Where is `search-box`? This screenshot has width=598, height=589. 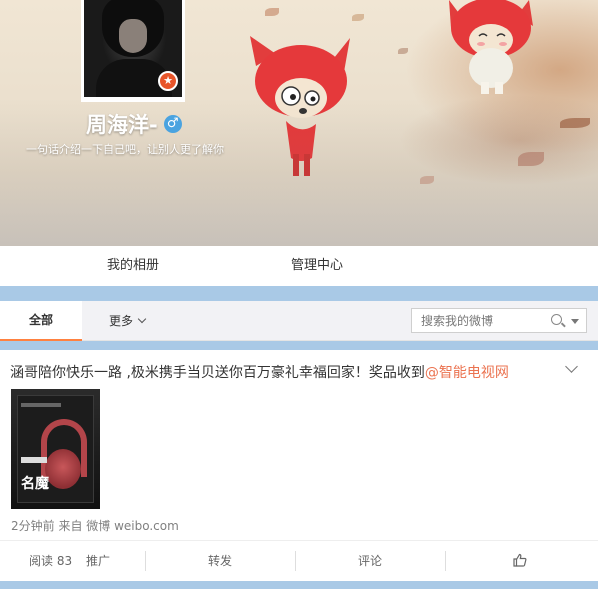 search-box is located at coordinates (499, 320).